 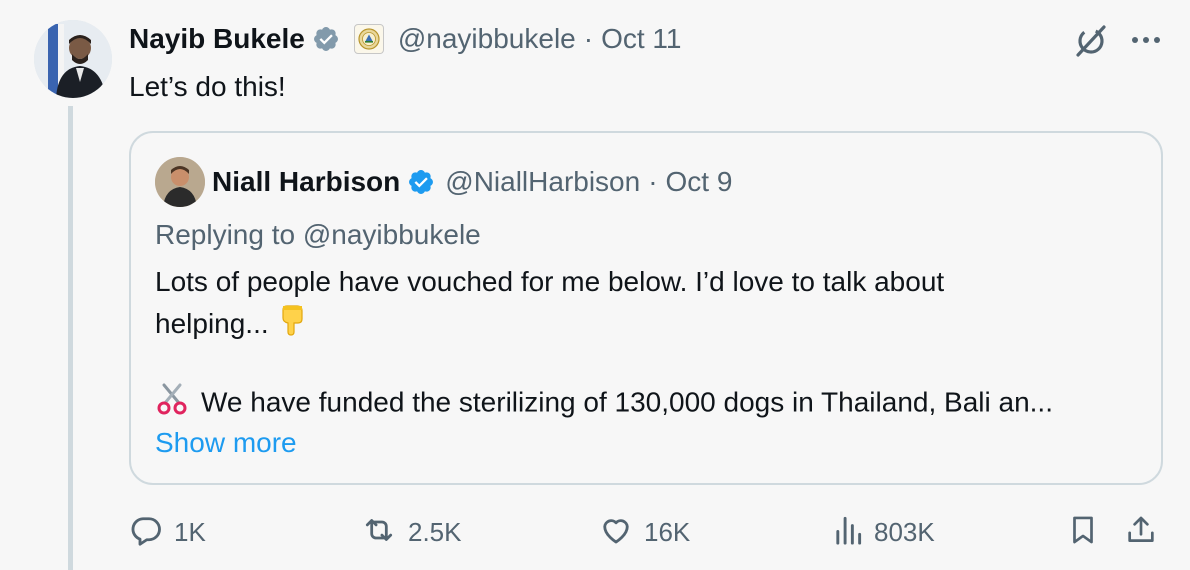 I want to click on bookmark-icon, so click(x=1083, y=532).